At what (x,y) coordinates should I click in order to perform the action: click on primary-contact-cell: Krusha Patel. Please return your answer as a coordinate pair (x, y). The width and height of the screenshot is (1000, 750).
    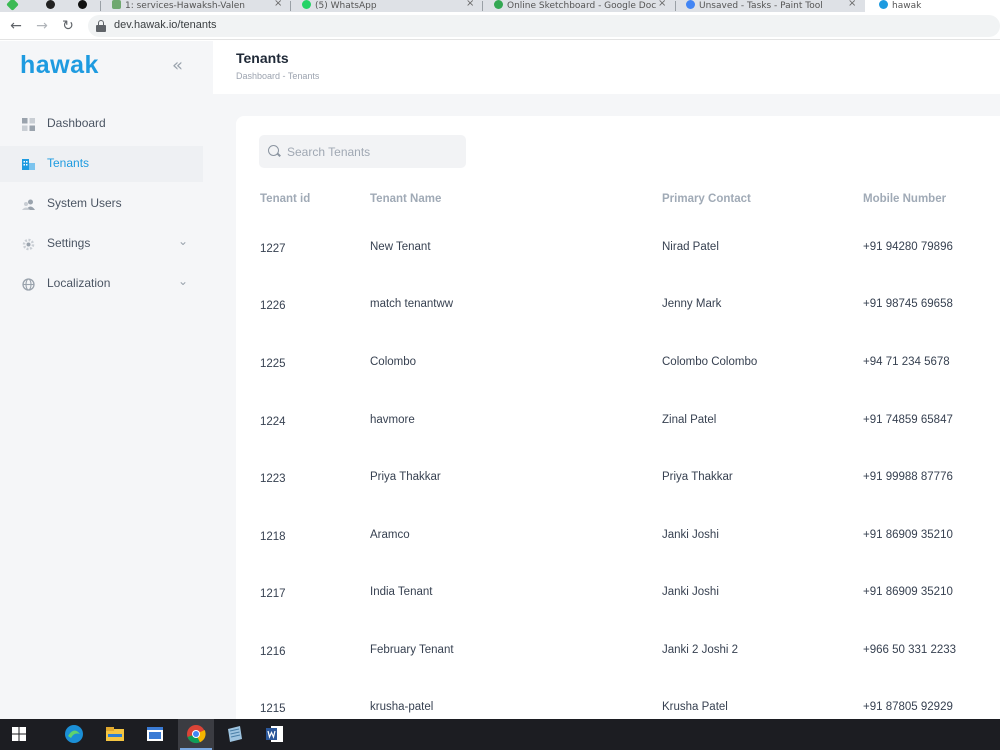
    Looking at the image, I should click on (695, 707).